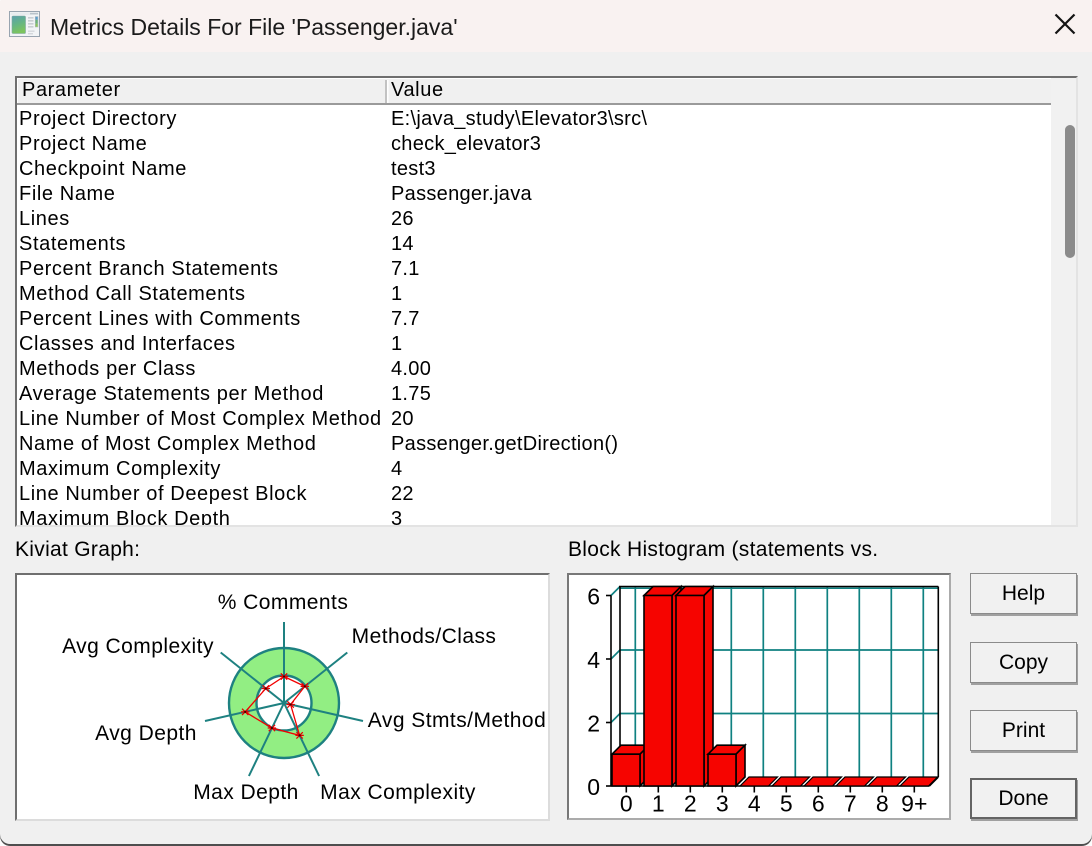 This screenshot has height=846, width=1092. Describe the element at coordinates (914, 804) in the screenshot. I see `svg-text: 9+` at that location.